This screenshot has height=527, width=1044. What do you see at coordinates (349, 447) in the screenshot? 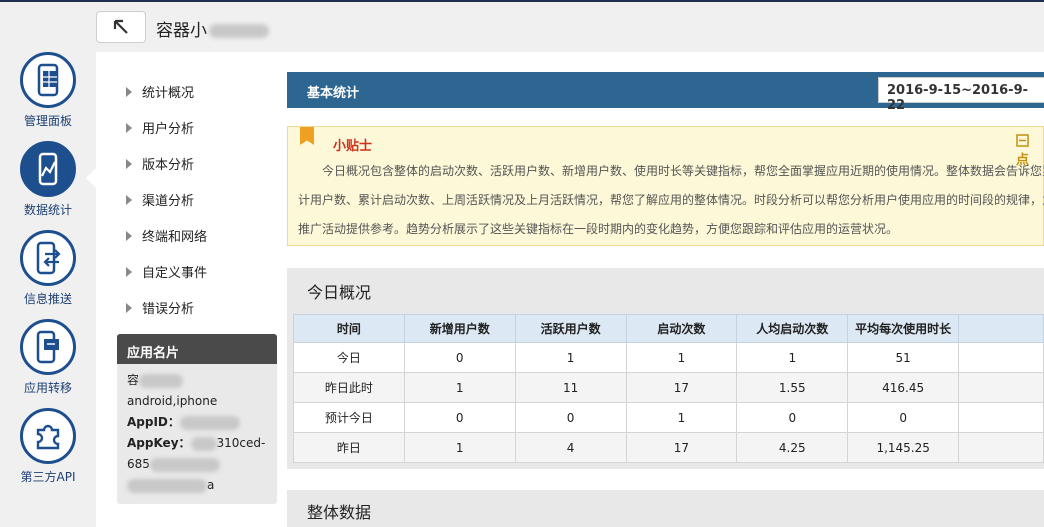
I see `table-cell: 昨日` at bounding box center [349, 447].